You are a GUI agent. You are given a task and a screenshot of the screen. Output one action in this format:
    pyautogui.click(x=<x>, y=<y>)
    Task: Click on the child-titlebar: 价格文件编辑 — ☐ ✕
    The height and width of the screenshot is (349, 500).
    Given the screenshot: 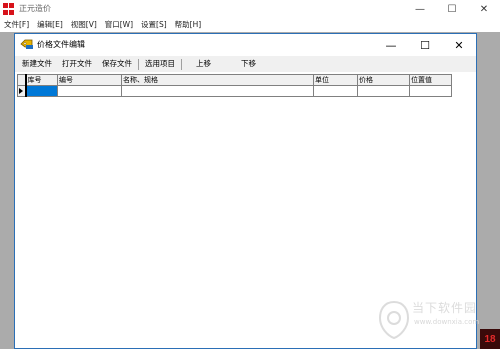 What is the action you would take?
    pyautogui.click(x=245, y=45)
    